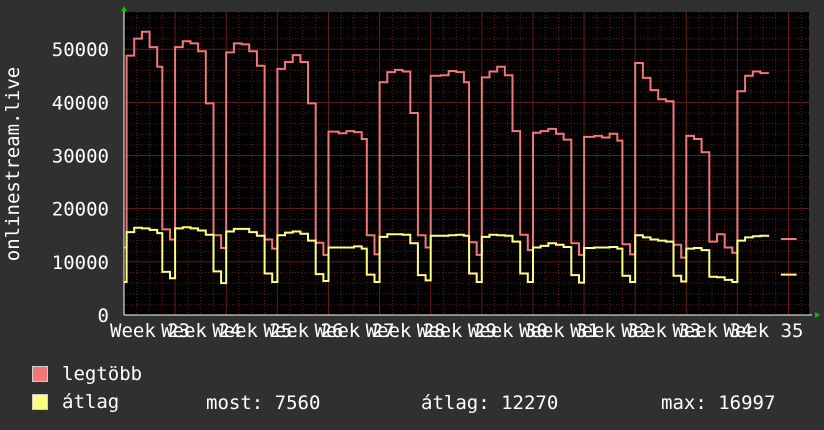 The image size is (824, 430). What do you see at coordinates (718, 403) in the screenshot?
I see `stat-max: max: 16997` at bounding box center [718, 403].